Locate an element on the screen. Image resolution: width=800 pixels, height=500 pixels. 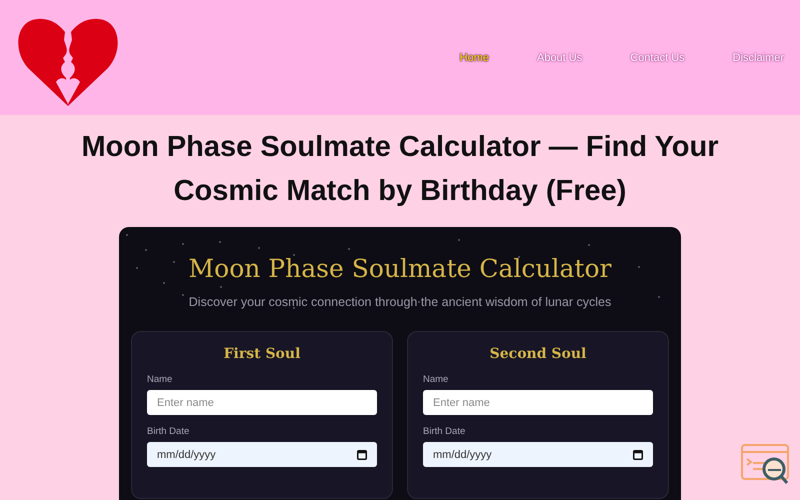
nav-link: Disclaimer is located at coordinates (758, 58).